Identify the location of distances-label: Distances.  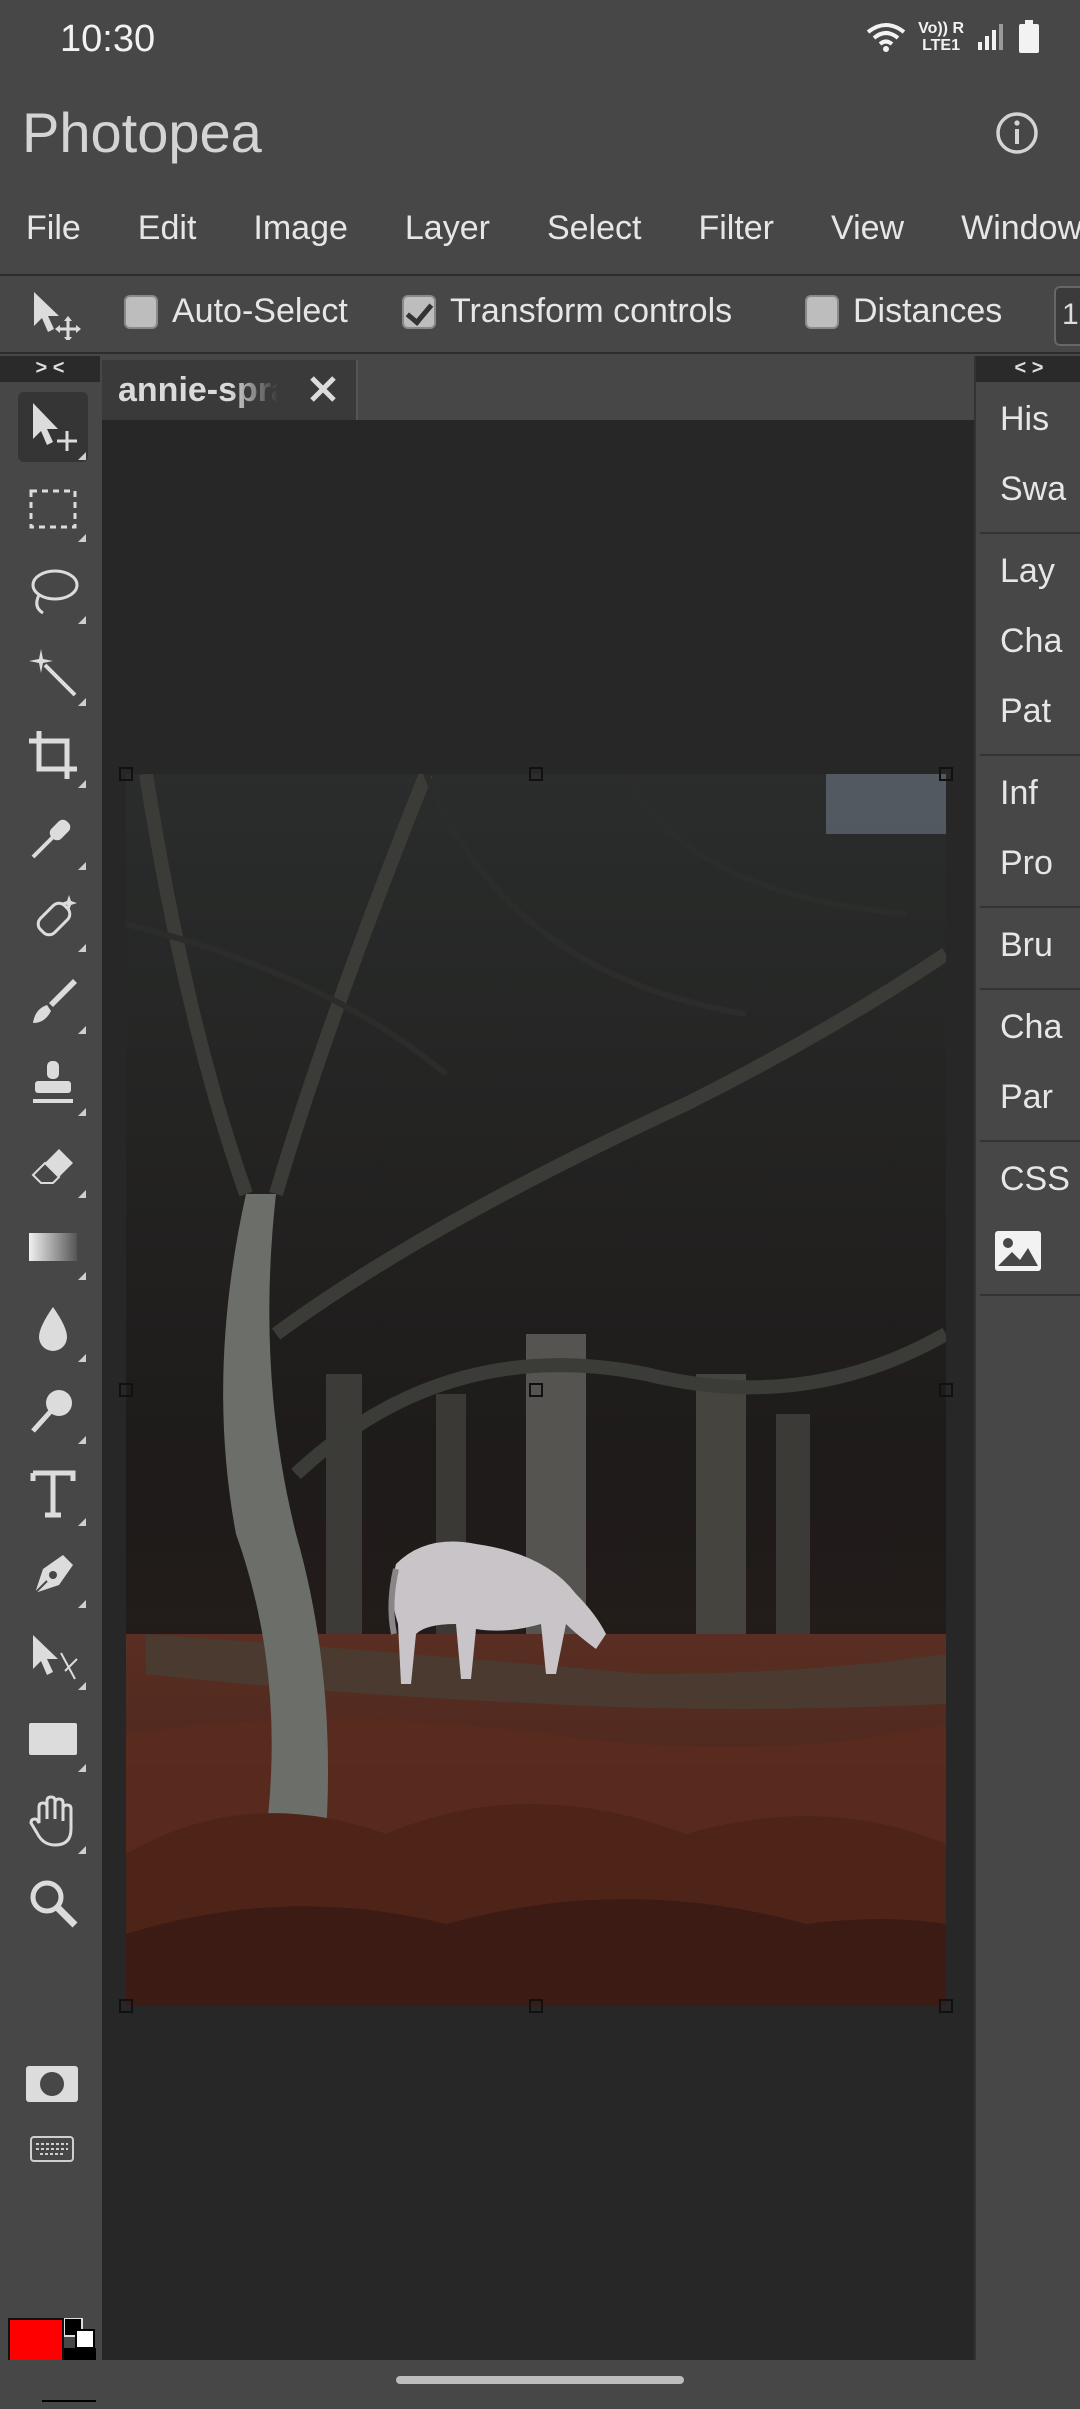
(928, 311).